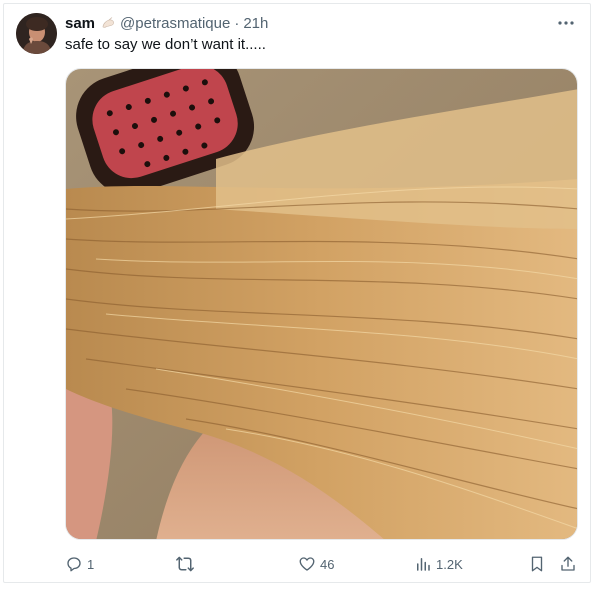 The image size is (595, 590). I want to click on handle: @petrasmatique, so click(175, 23).